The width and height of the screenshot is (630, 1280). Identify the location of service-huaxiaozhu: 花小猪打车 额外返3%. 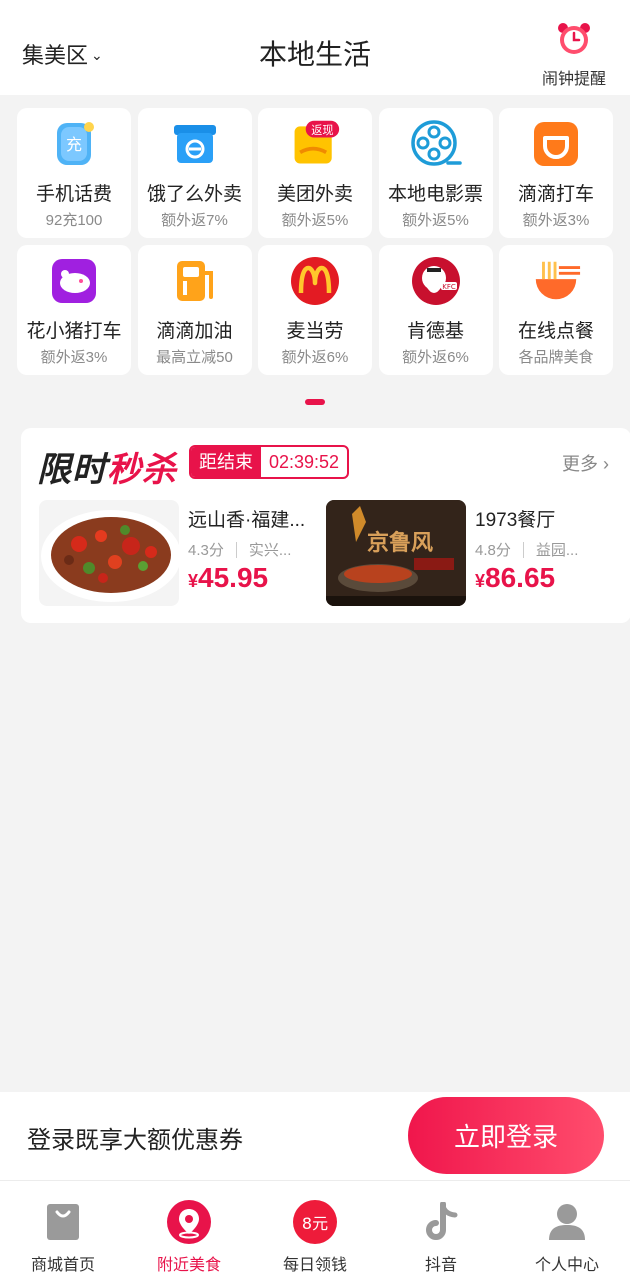
(74, 310).